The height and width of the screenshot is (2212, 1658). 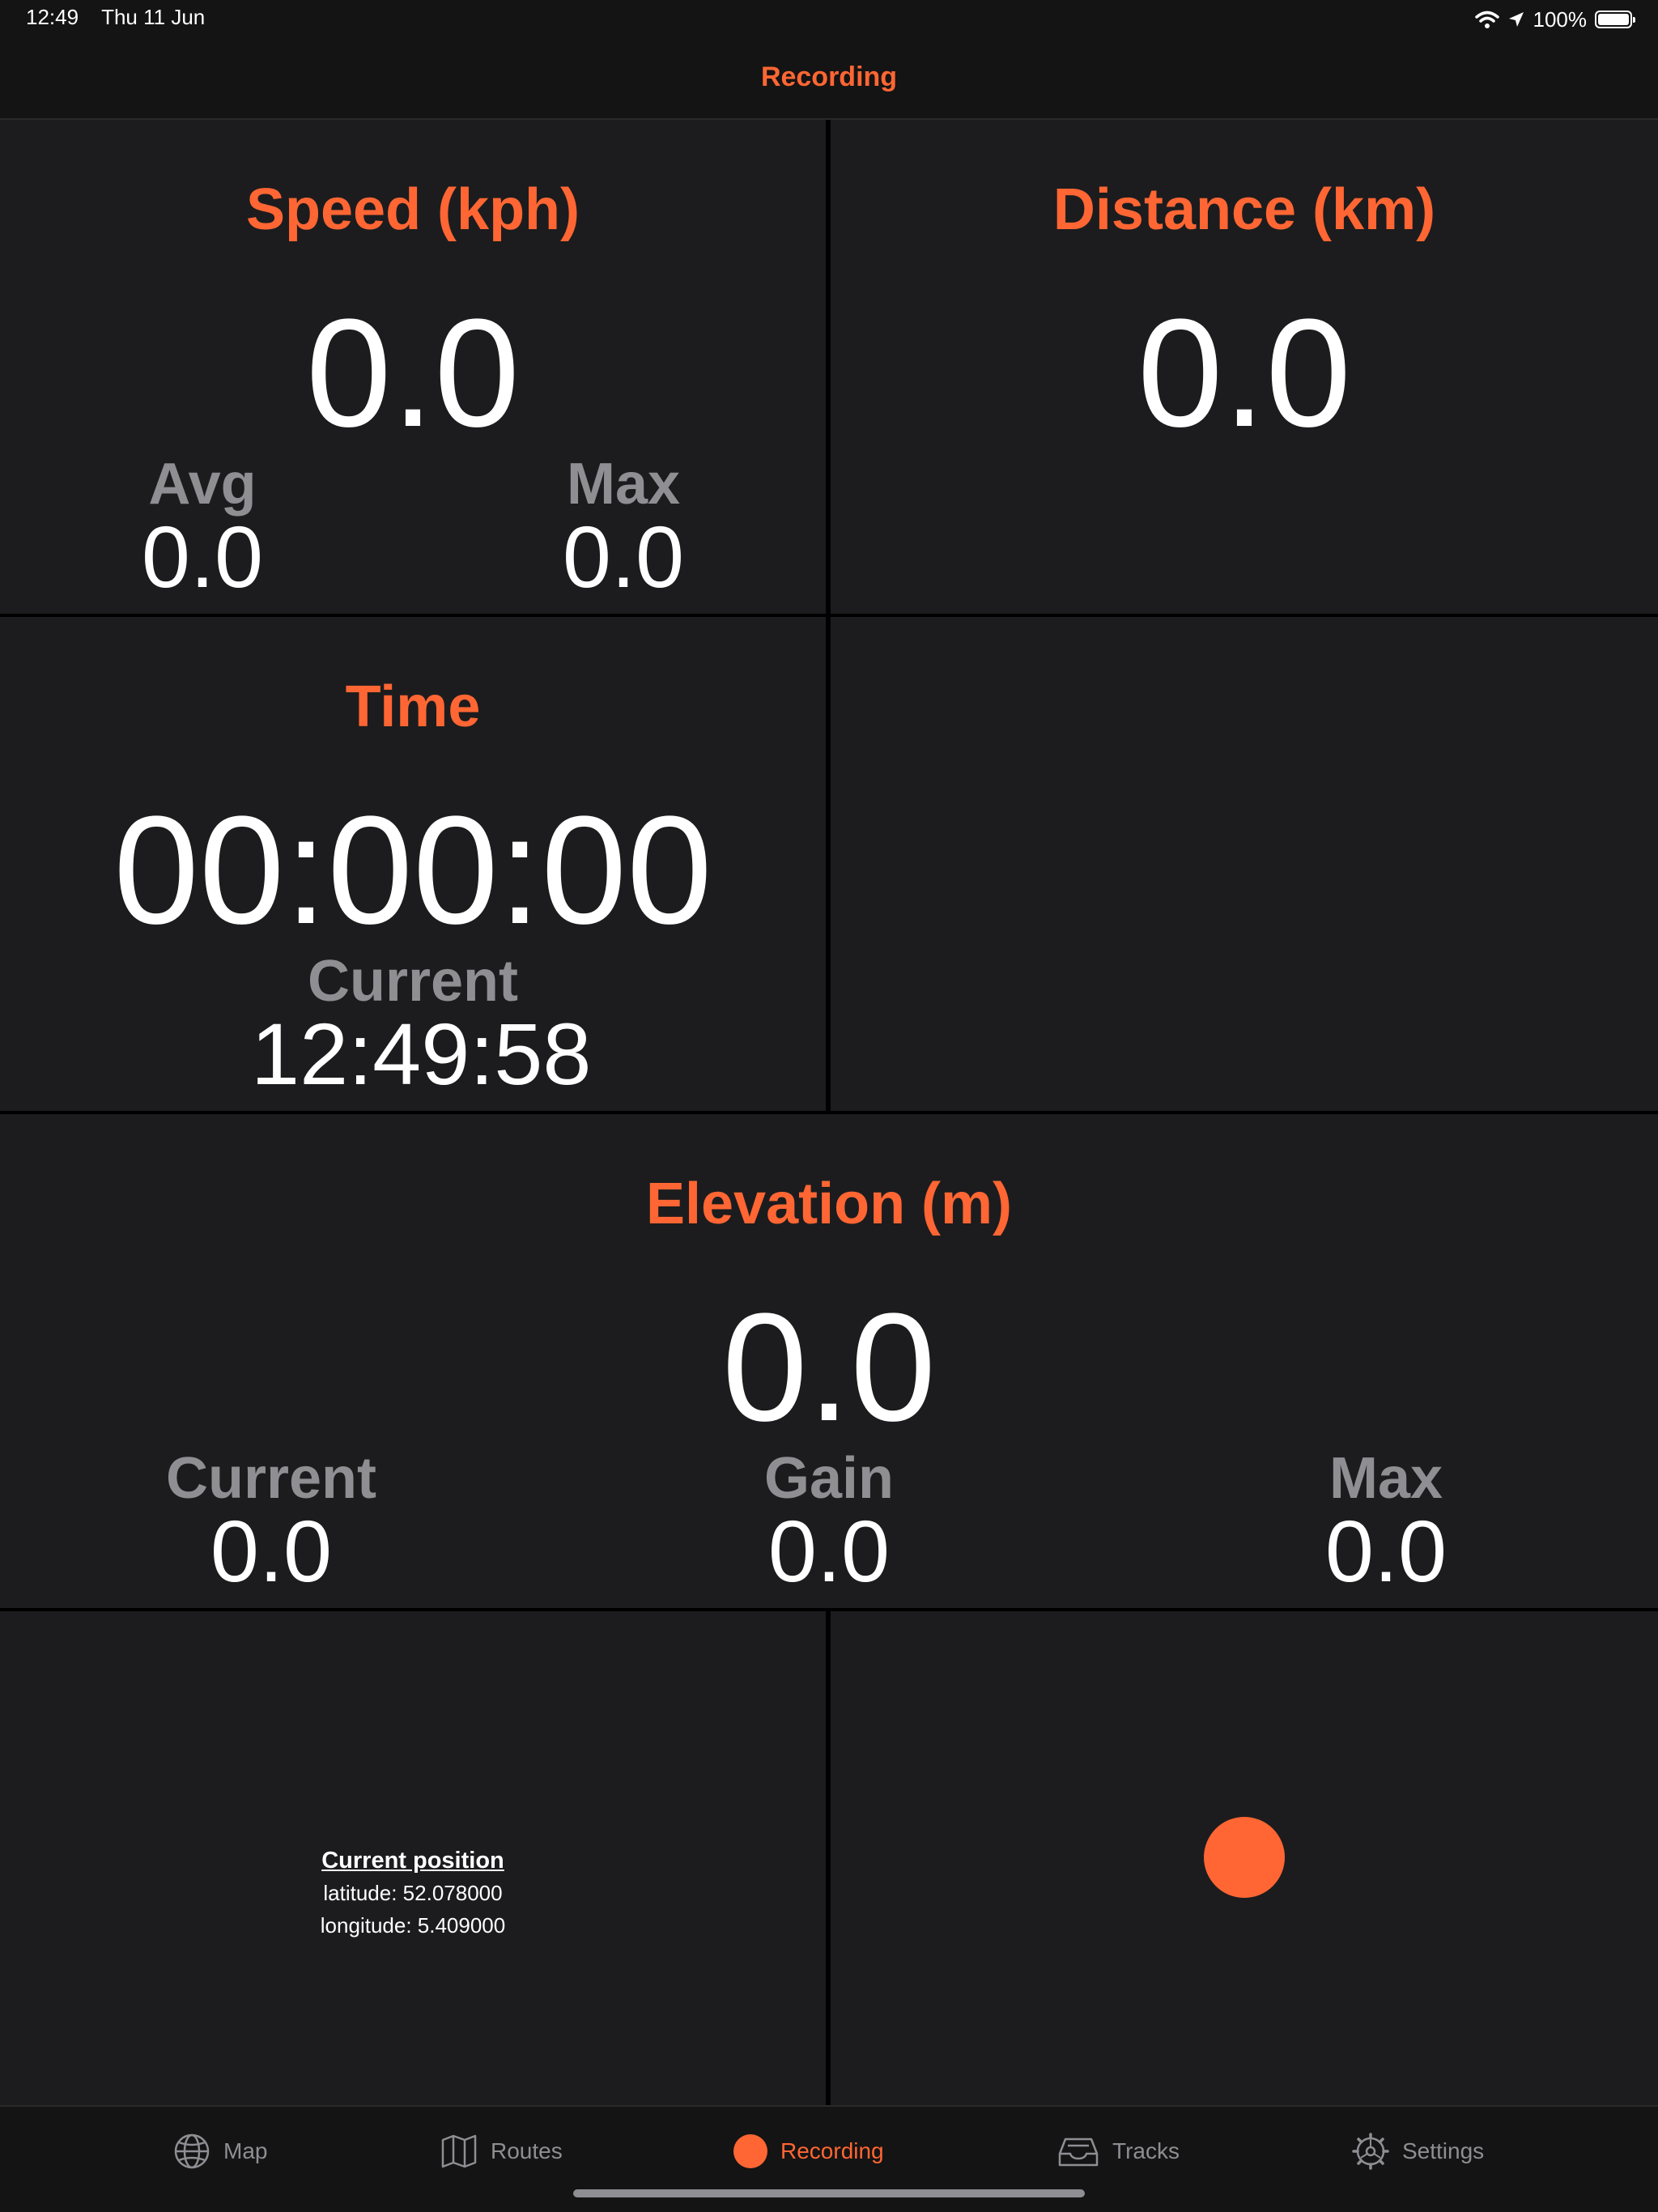 What do you see at coordinates (1078, 2152) in the screenshot?
I see `tray-icon` at bounding box center [1078, 2152].